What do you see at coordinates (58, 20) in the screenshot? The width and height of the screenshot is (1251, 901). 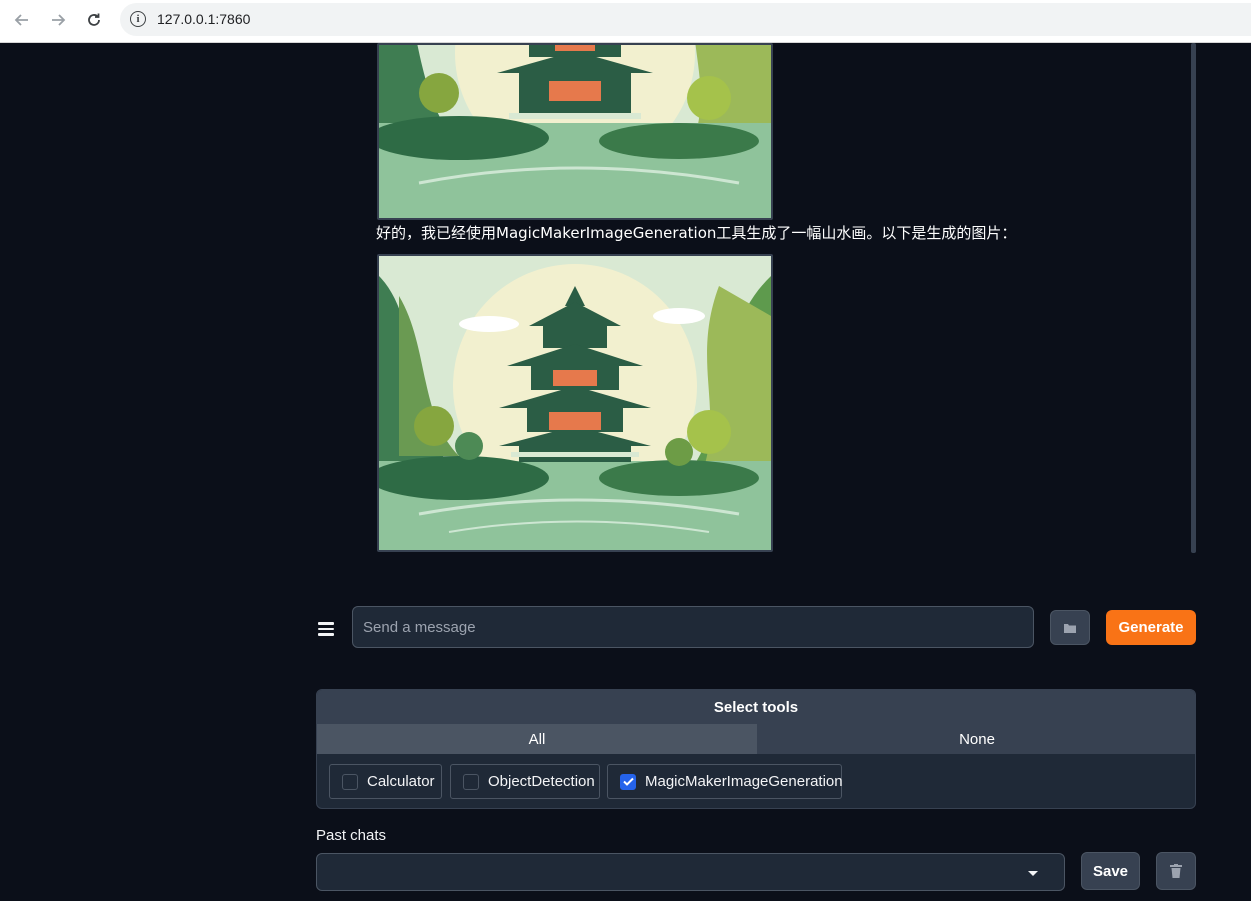 I see `forward-icon` at bounding box center [58, 20].